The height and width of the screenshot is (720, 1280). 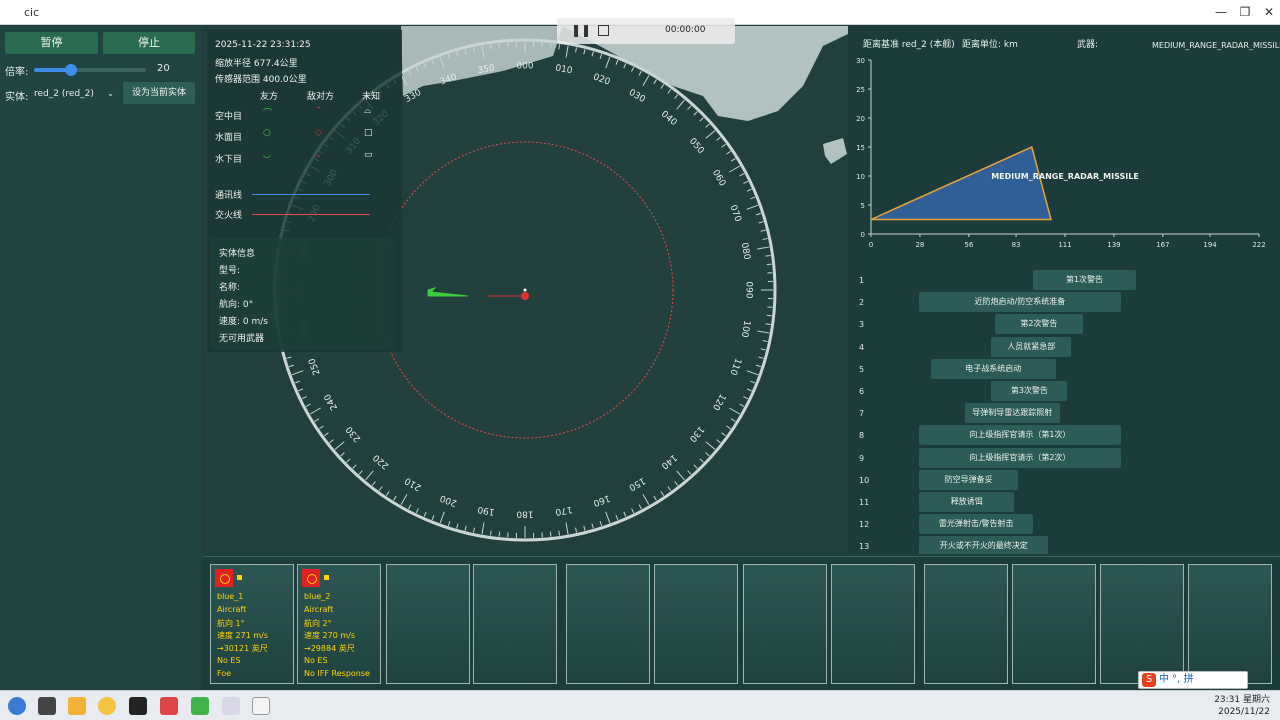 What do you see at coordinates (237, 254) in the screenshot?
I see `entity-info-title: 实体信息` at bounding box center [237, 254].